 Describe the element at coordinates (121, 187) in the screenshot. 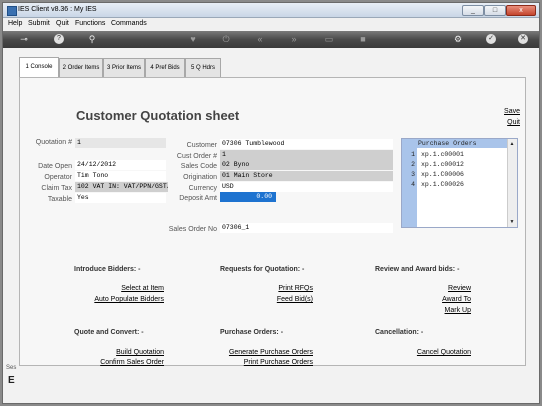

I see `claim-tax-field: 102 VAT IN: VAT/PPN/GST/O` at that location.